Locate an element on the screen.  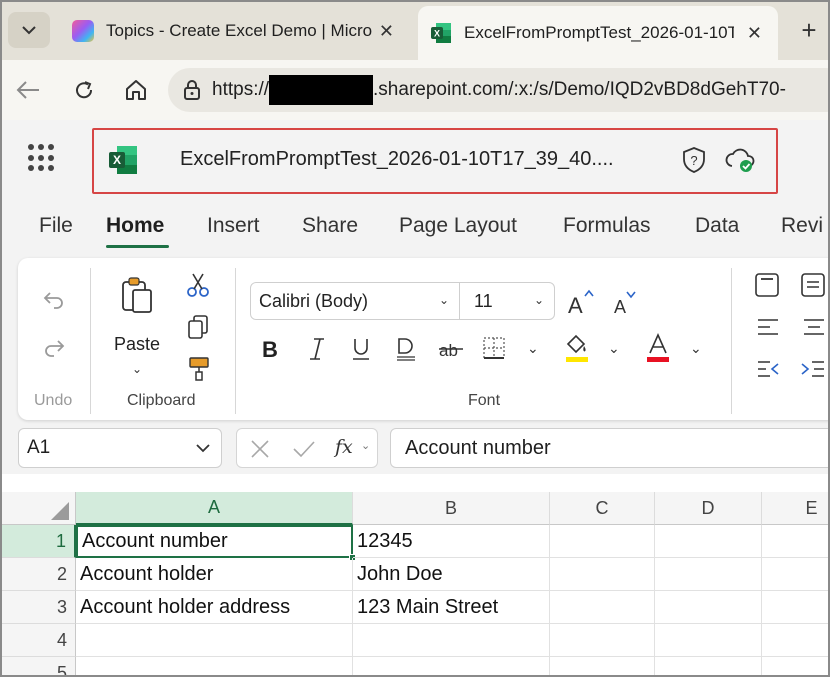
cell-c5 is located at coordinates (602, 666).